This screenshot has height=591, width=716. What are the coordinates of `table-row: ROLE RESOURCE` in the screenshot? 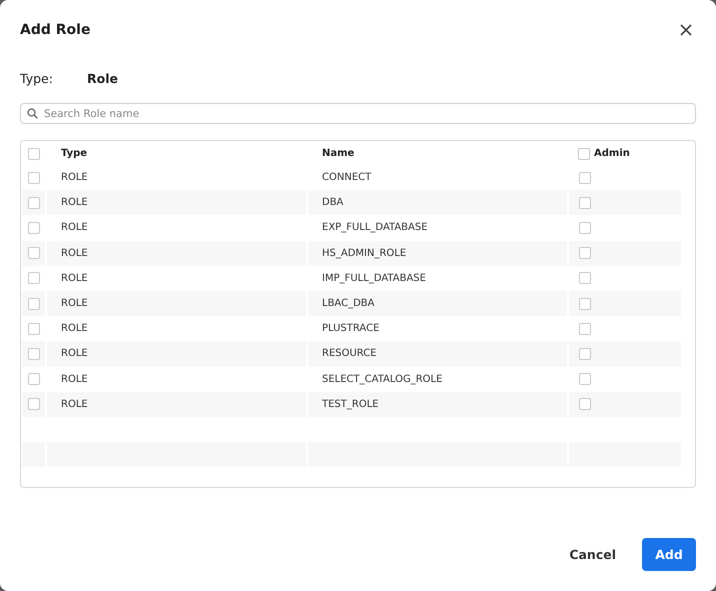 It's located at (351, 353).